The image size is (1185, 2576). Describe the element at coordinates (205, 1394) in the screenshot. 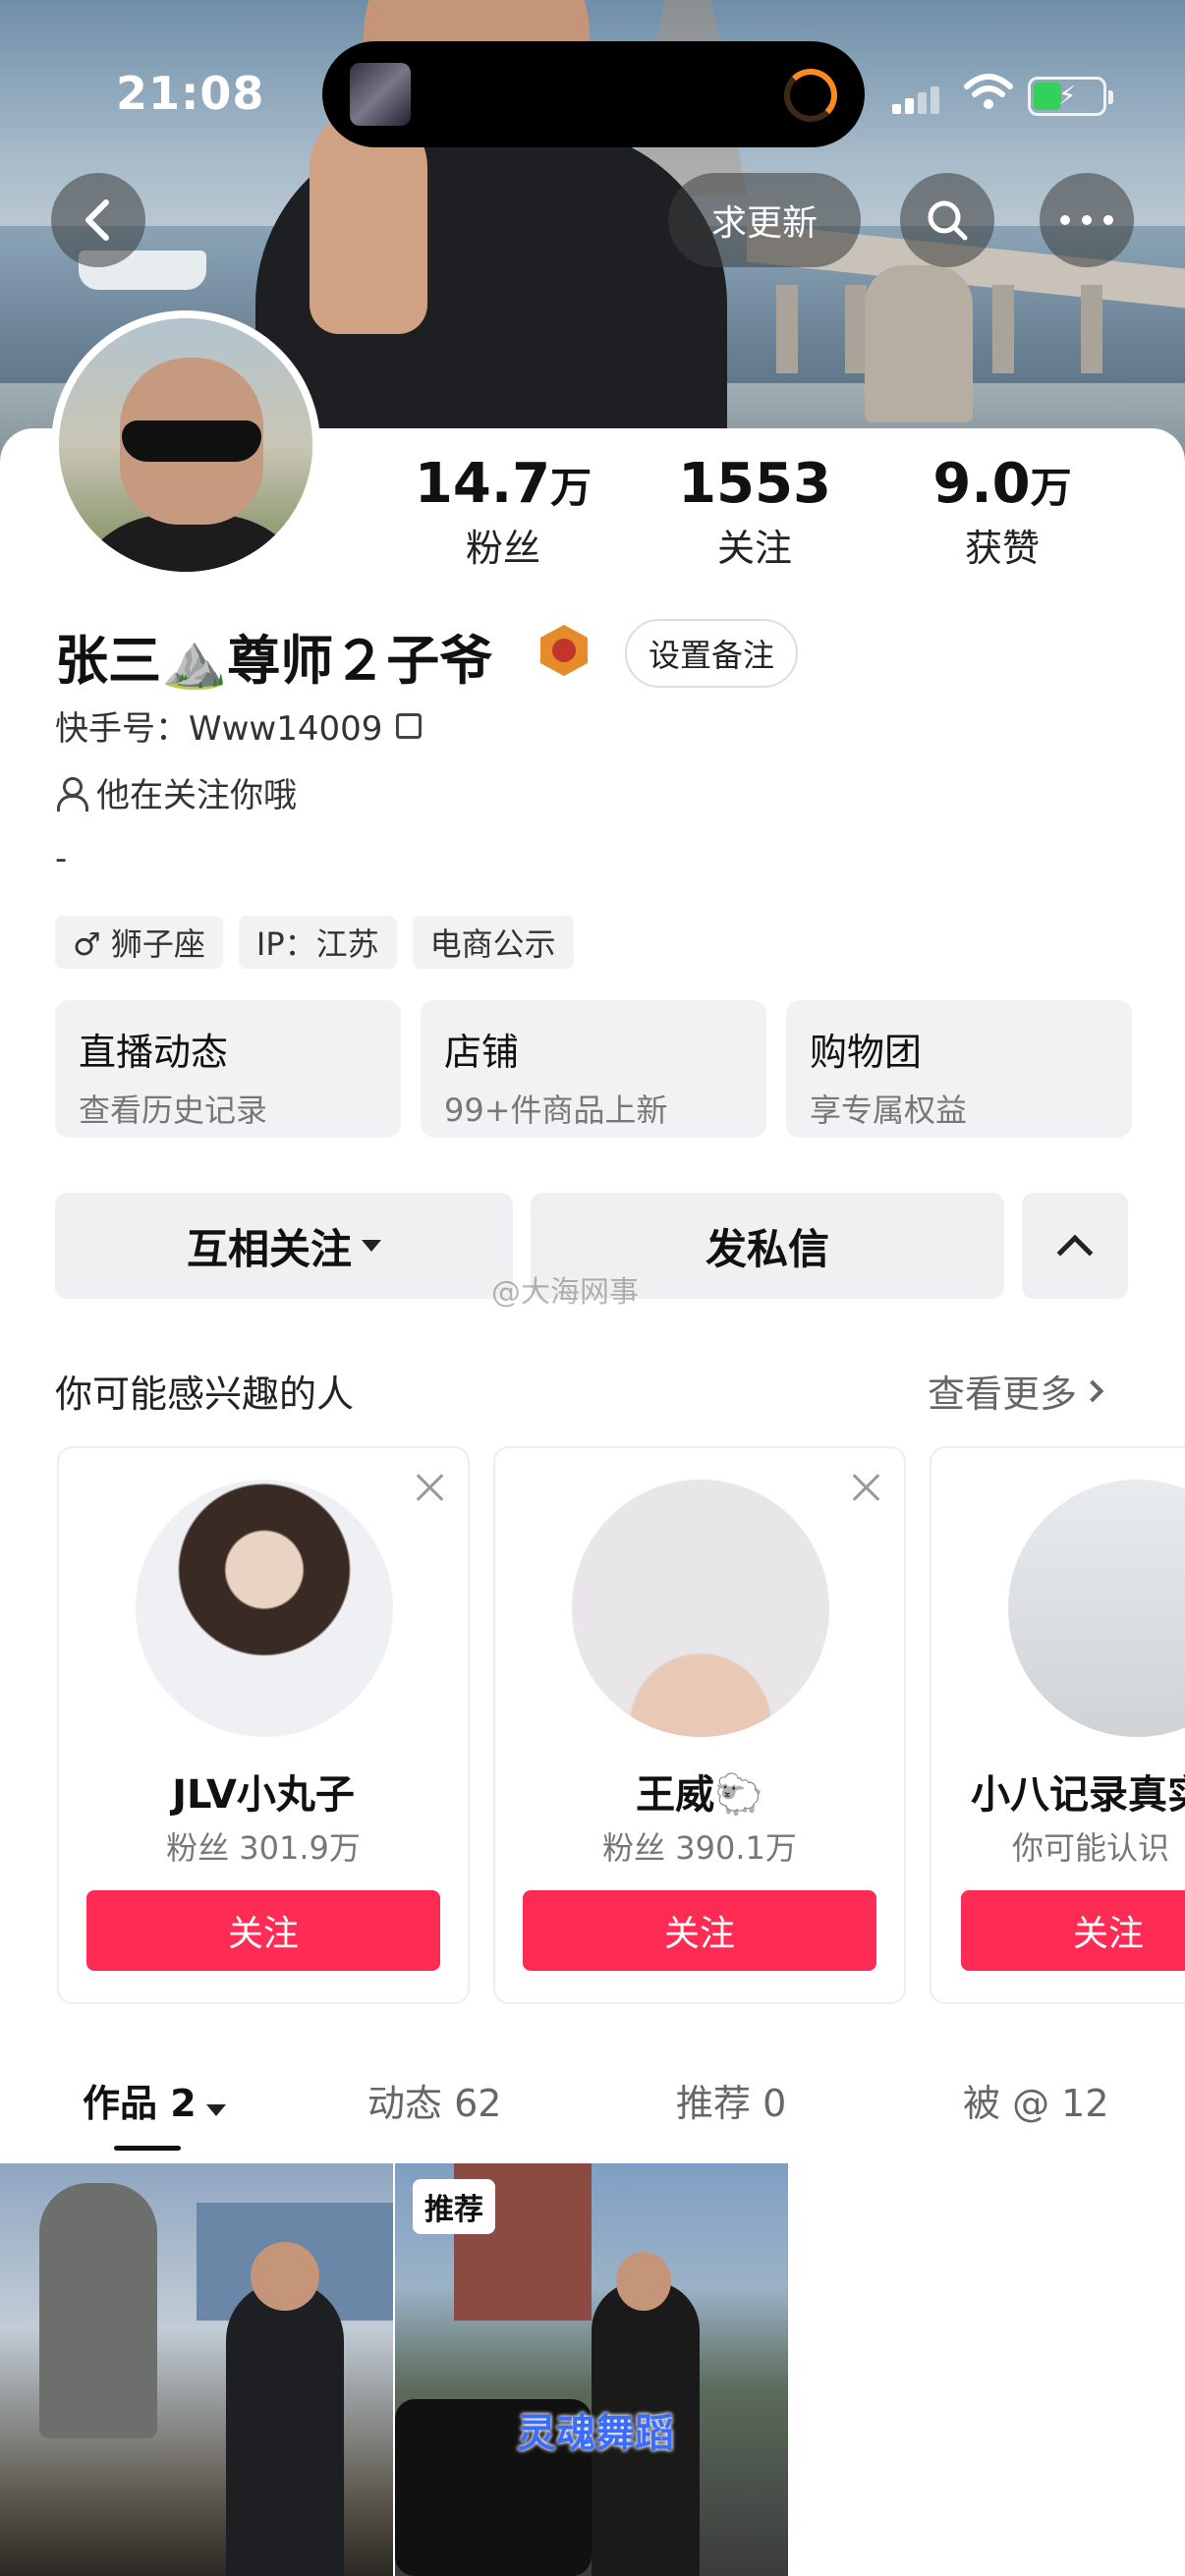

I see `recommend-title: 你可能感兴趣的人` at that location.